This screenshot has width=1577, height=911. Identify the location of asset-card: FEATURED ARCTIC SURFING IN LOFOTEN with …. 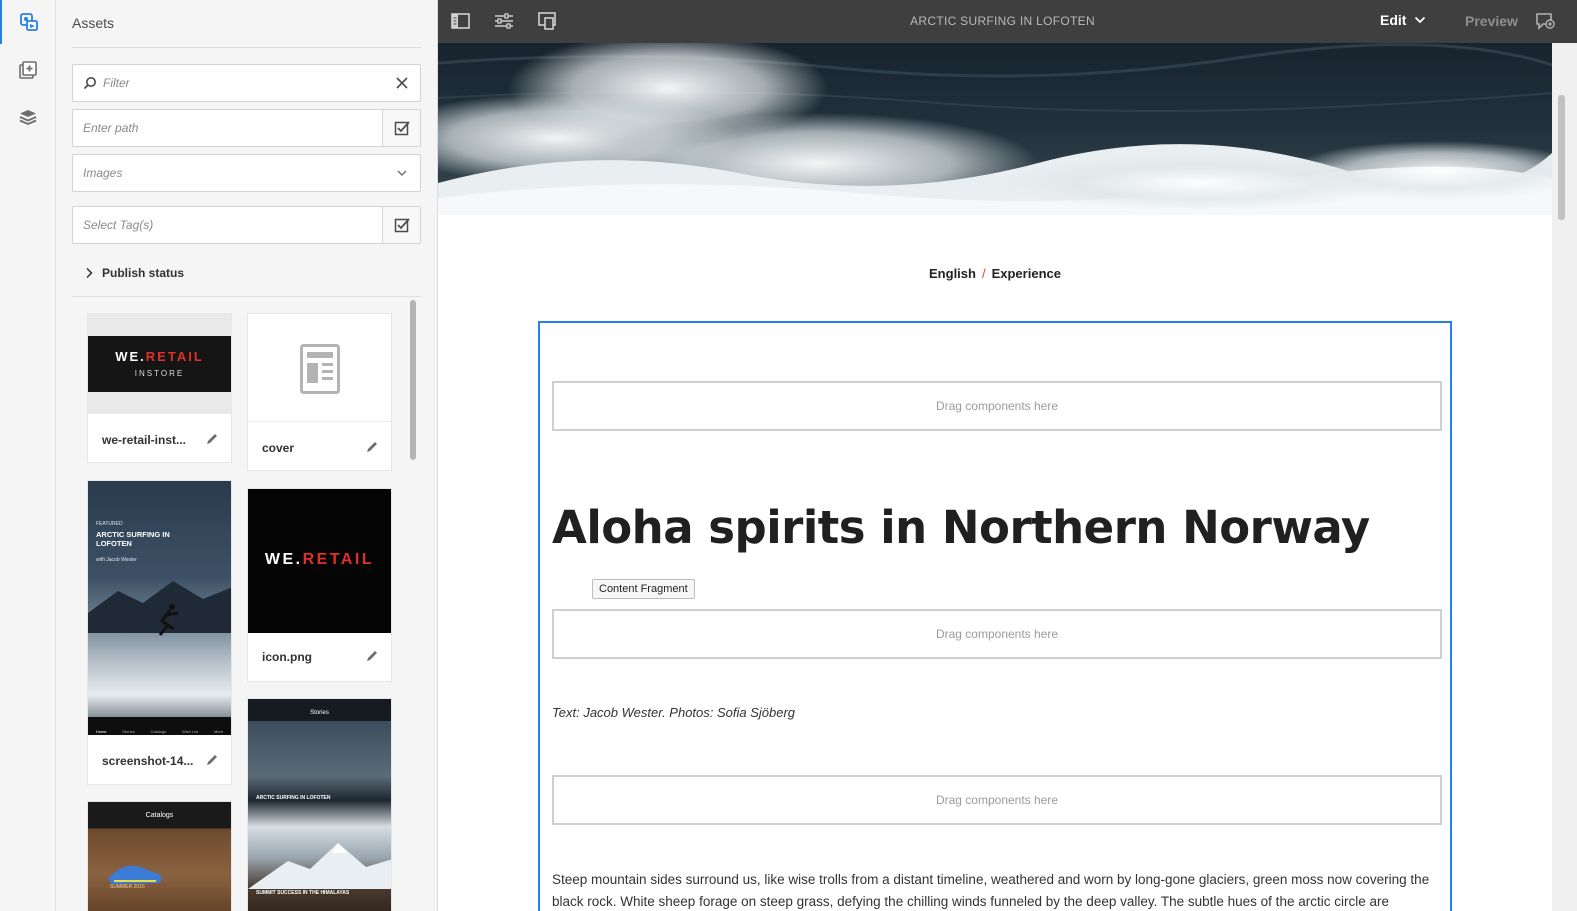
(159, 632).